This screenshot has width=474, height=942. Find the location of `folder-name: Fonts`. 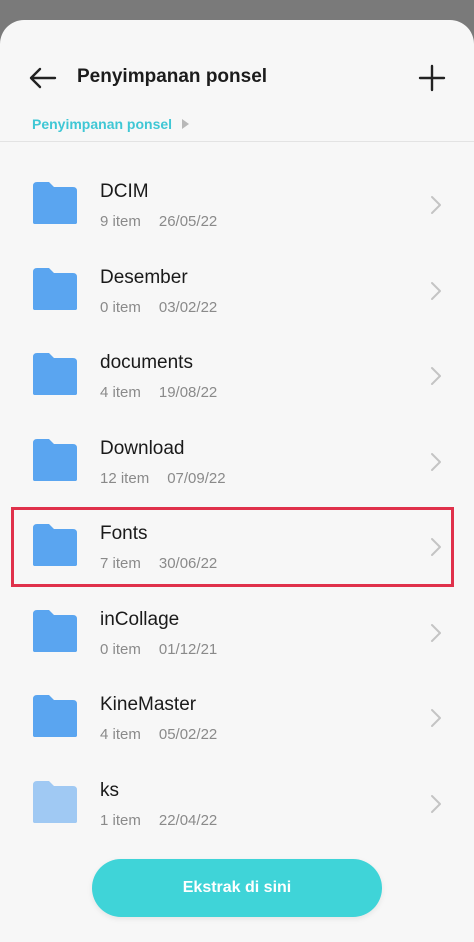

folder-name: Fonts is located at coordinates (124, 533).